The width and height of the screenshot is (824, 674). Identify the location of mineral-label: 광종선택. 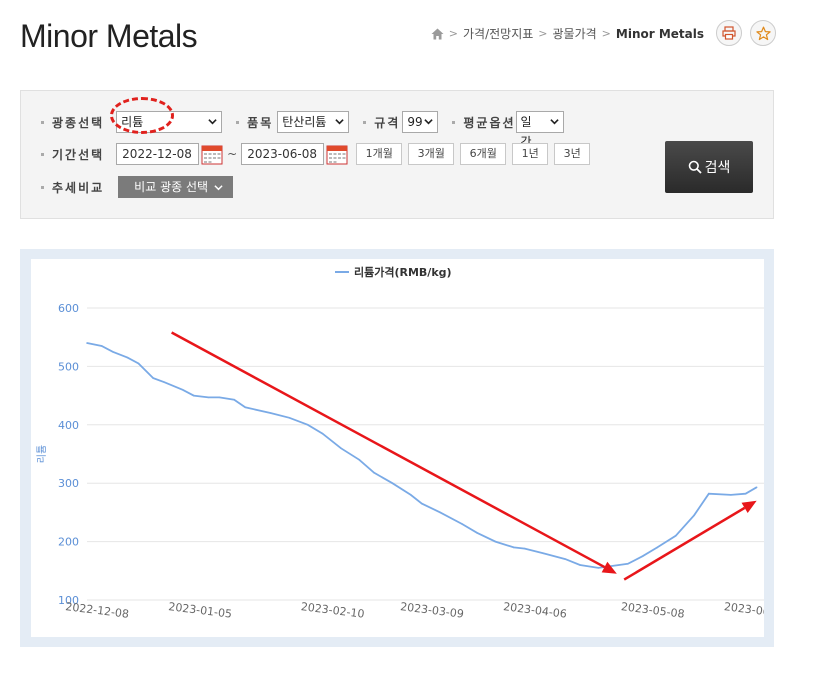
(72, 122).